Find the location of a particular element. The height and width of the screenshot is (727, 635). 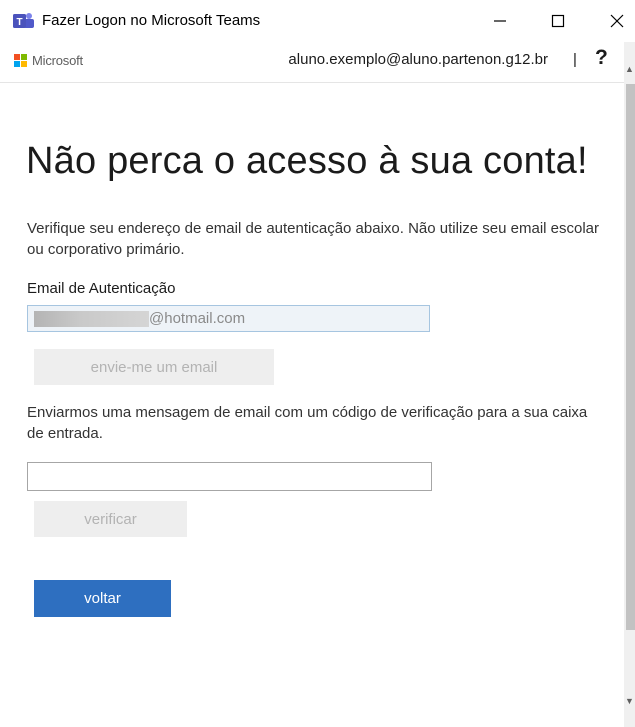

back-button: voltar is located at coordinates (102, 598).